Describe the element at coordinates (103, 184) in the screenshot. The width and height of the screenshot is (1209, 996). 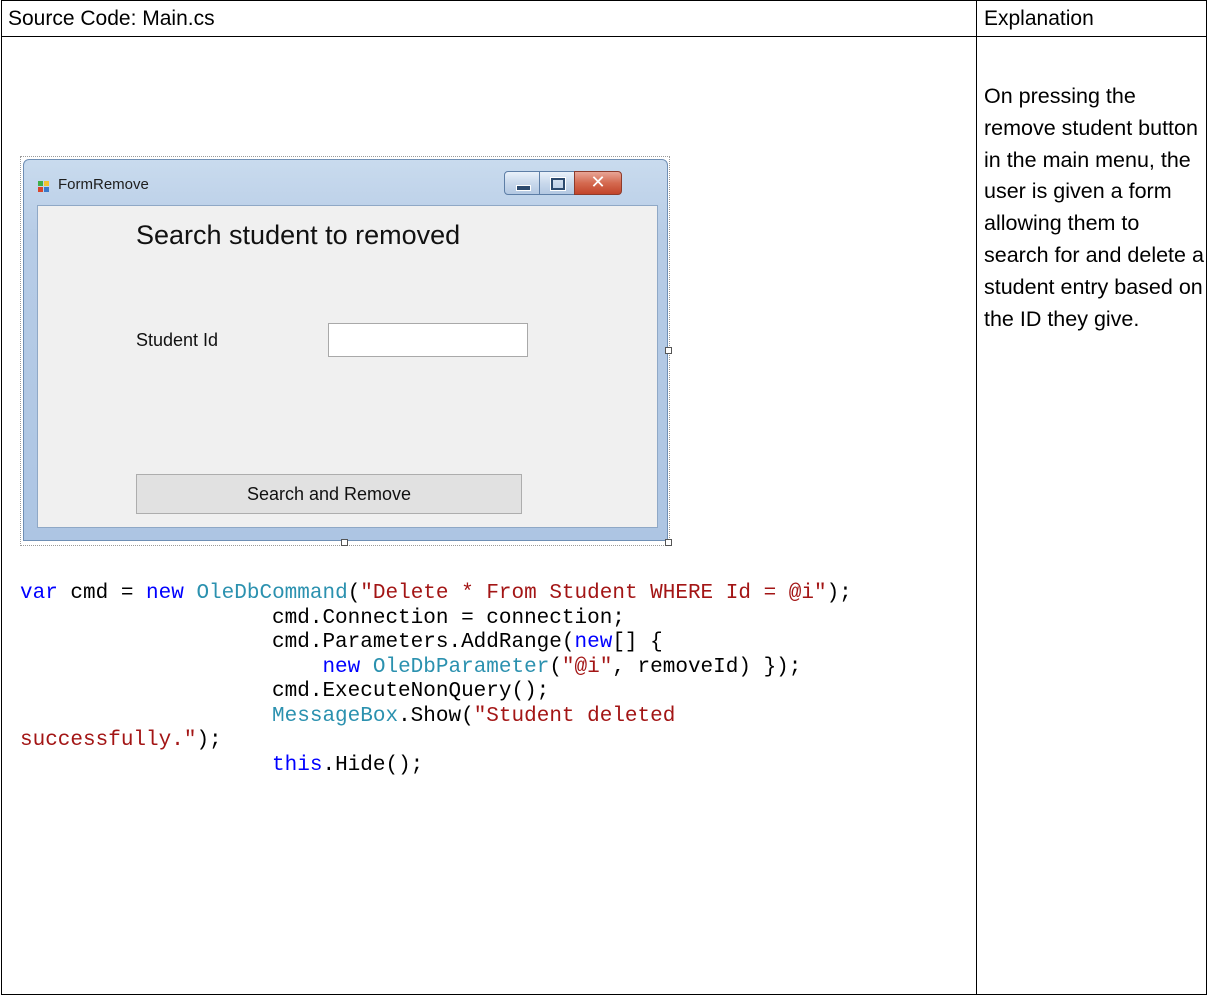
I see `window-title: FormRemove` at that location.